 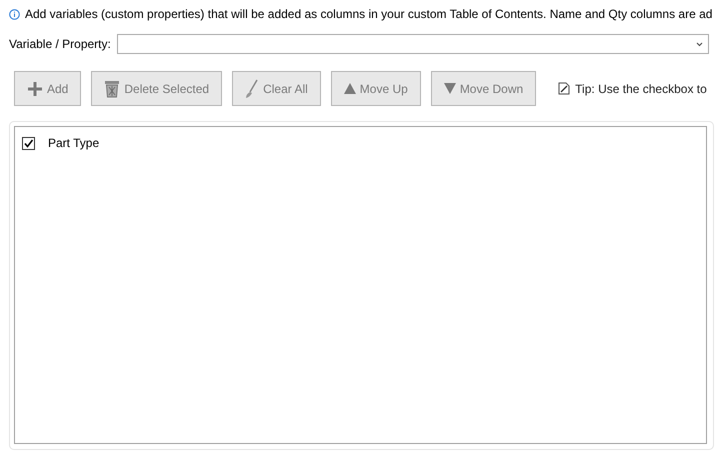 I want to click on plus-icon, so click(x=35, y=88).